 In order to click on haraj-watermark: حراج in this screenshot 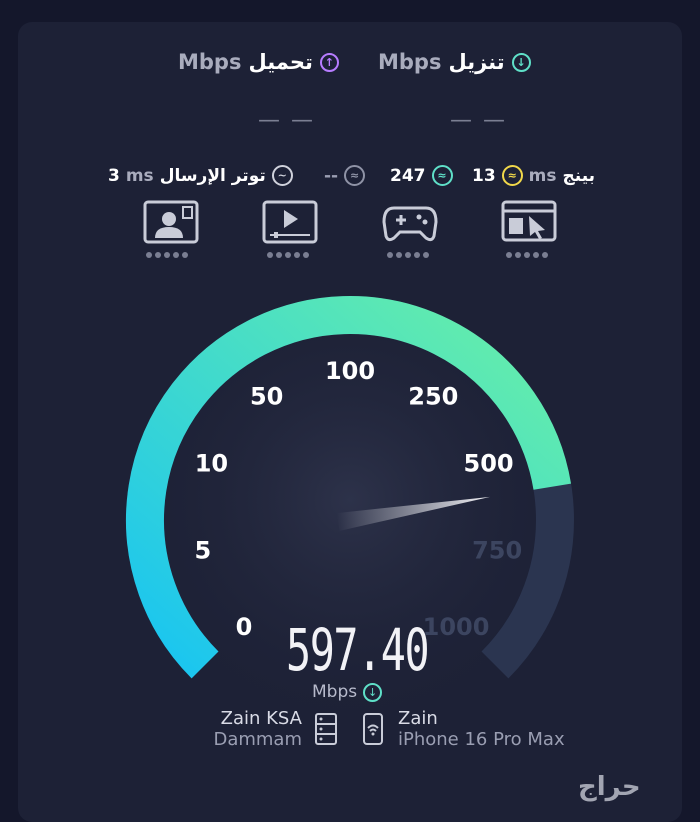, I will do `click(609, 787)`.